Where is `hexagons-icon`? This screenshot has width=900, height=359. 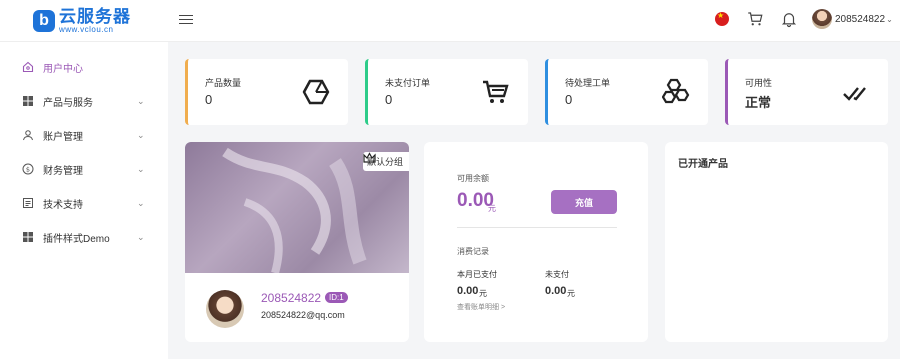 hexagons-icon is located at coordinates (676, 91).